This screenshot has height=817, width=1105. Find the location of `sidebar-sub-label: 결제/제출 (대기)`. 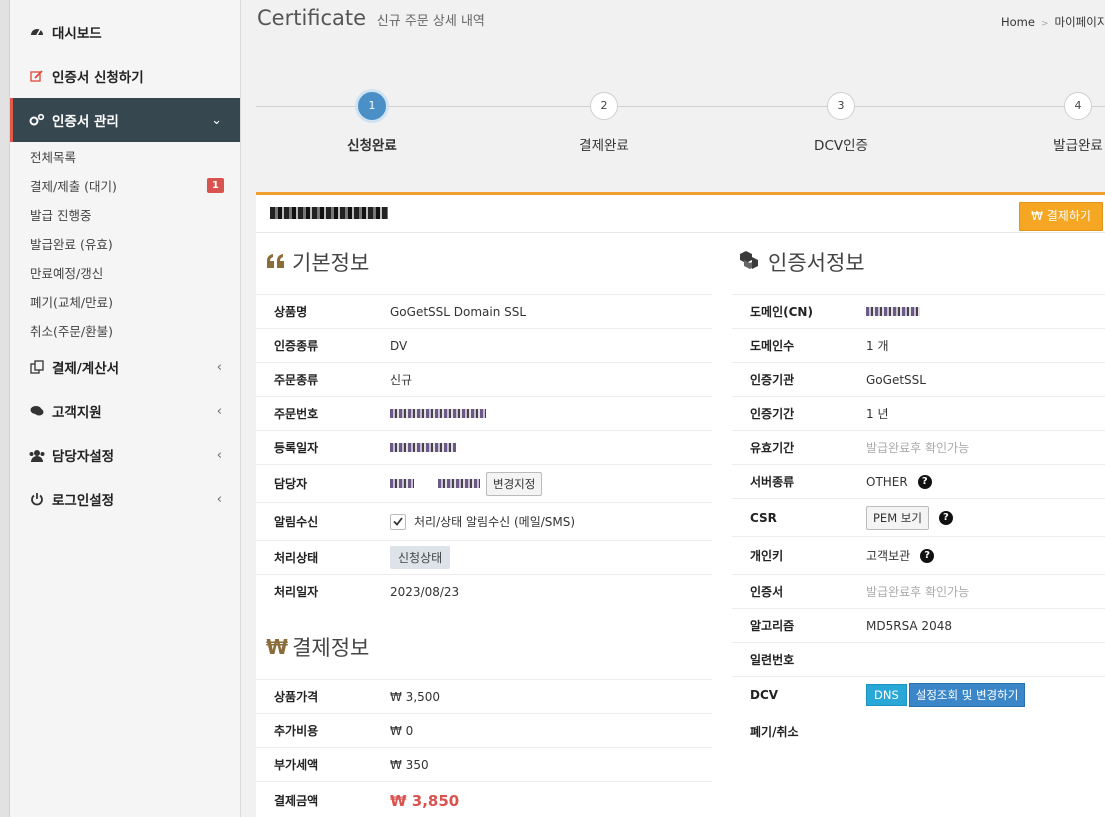

sidebar-sub-label: 결제/제출 (대기) is located at coordinates (73, 186).